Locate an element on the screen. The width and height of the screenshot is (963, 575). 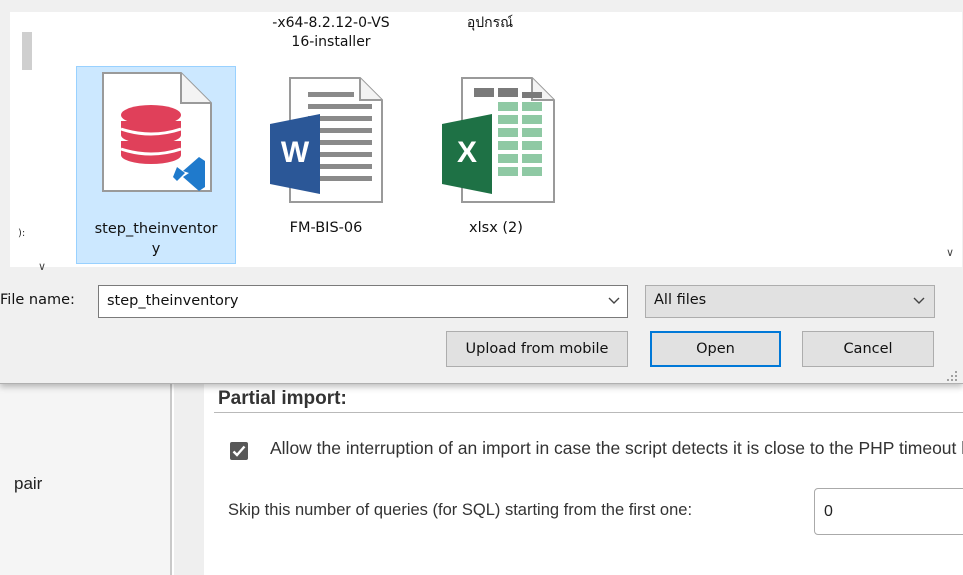
file-name: -x64-8.2.12-0-VS 16-installer is located at coordinates (331, 32).